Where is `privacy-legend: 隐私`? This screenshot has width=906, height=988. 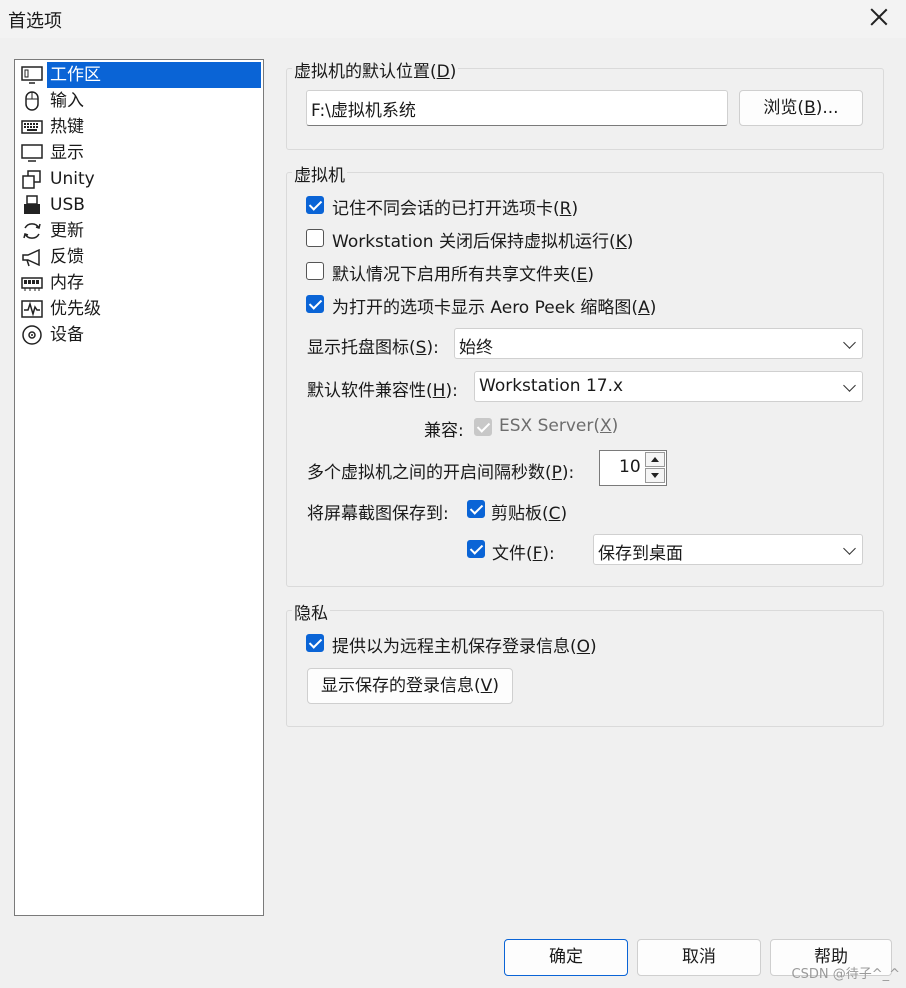
privacy-legend: 隐私 is located at coordinates (311, 611).